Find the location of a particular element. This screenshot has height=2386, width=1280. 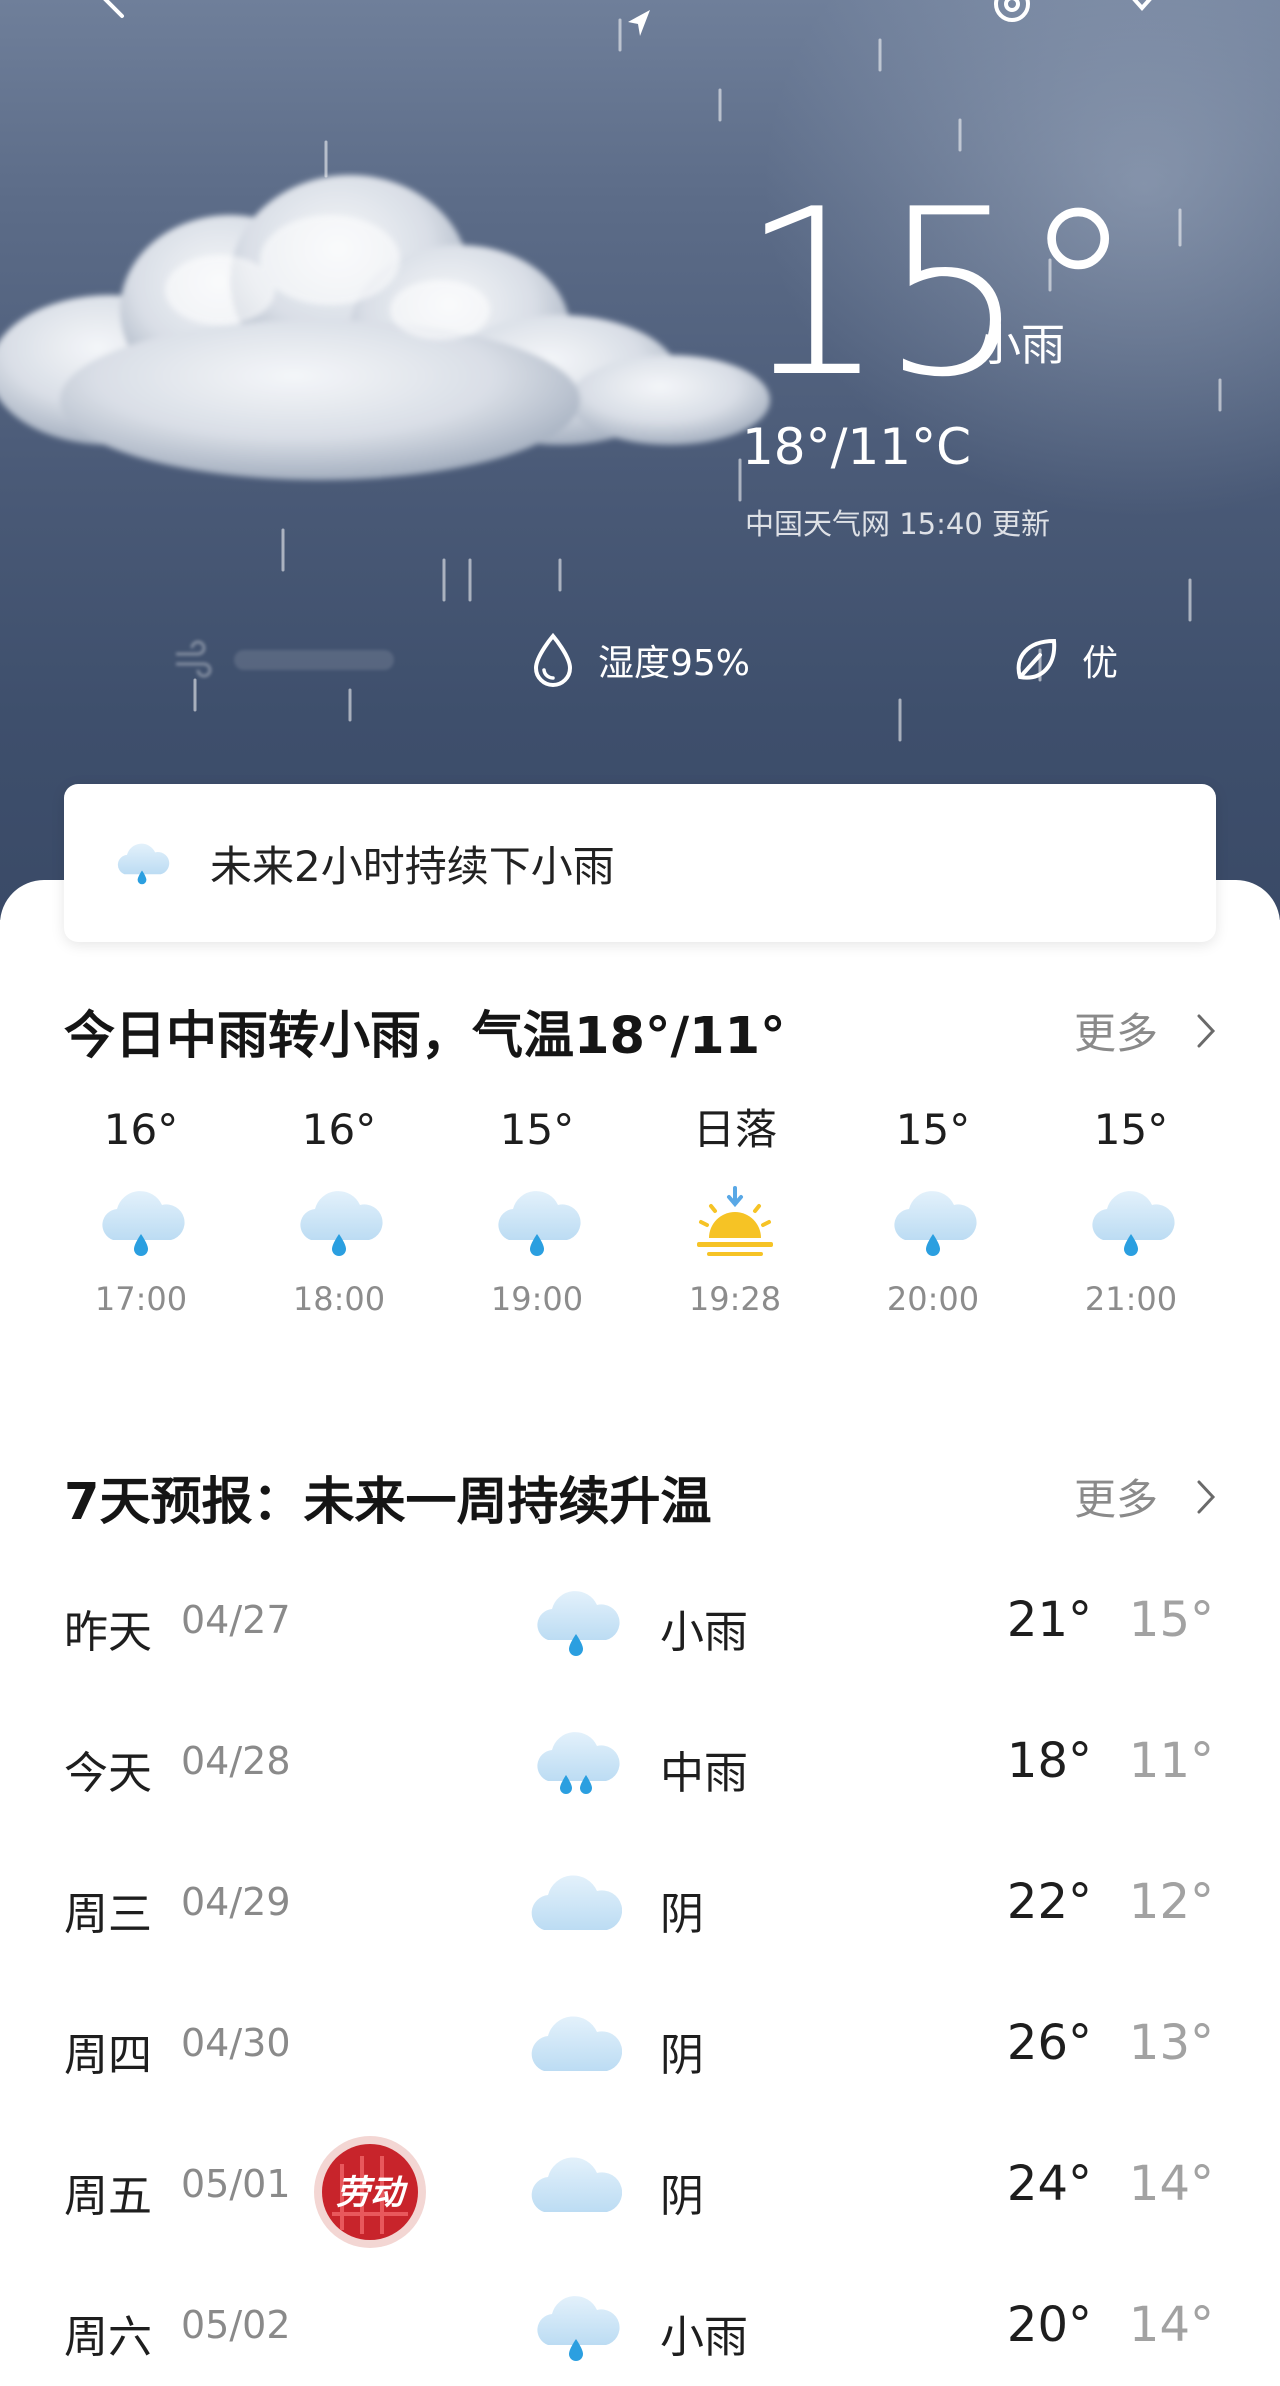

hour-item: 16° 17:00 is located at coordinates (141, 1220).